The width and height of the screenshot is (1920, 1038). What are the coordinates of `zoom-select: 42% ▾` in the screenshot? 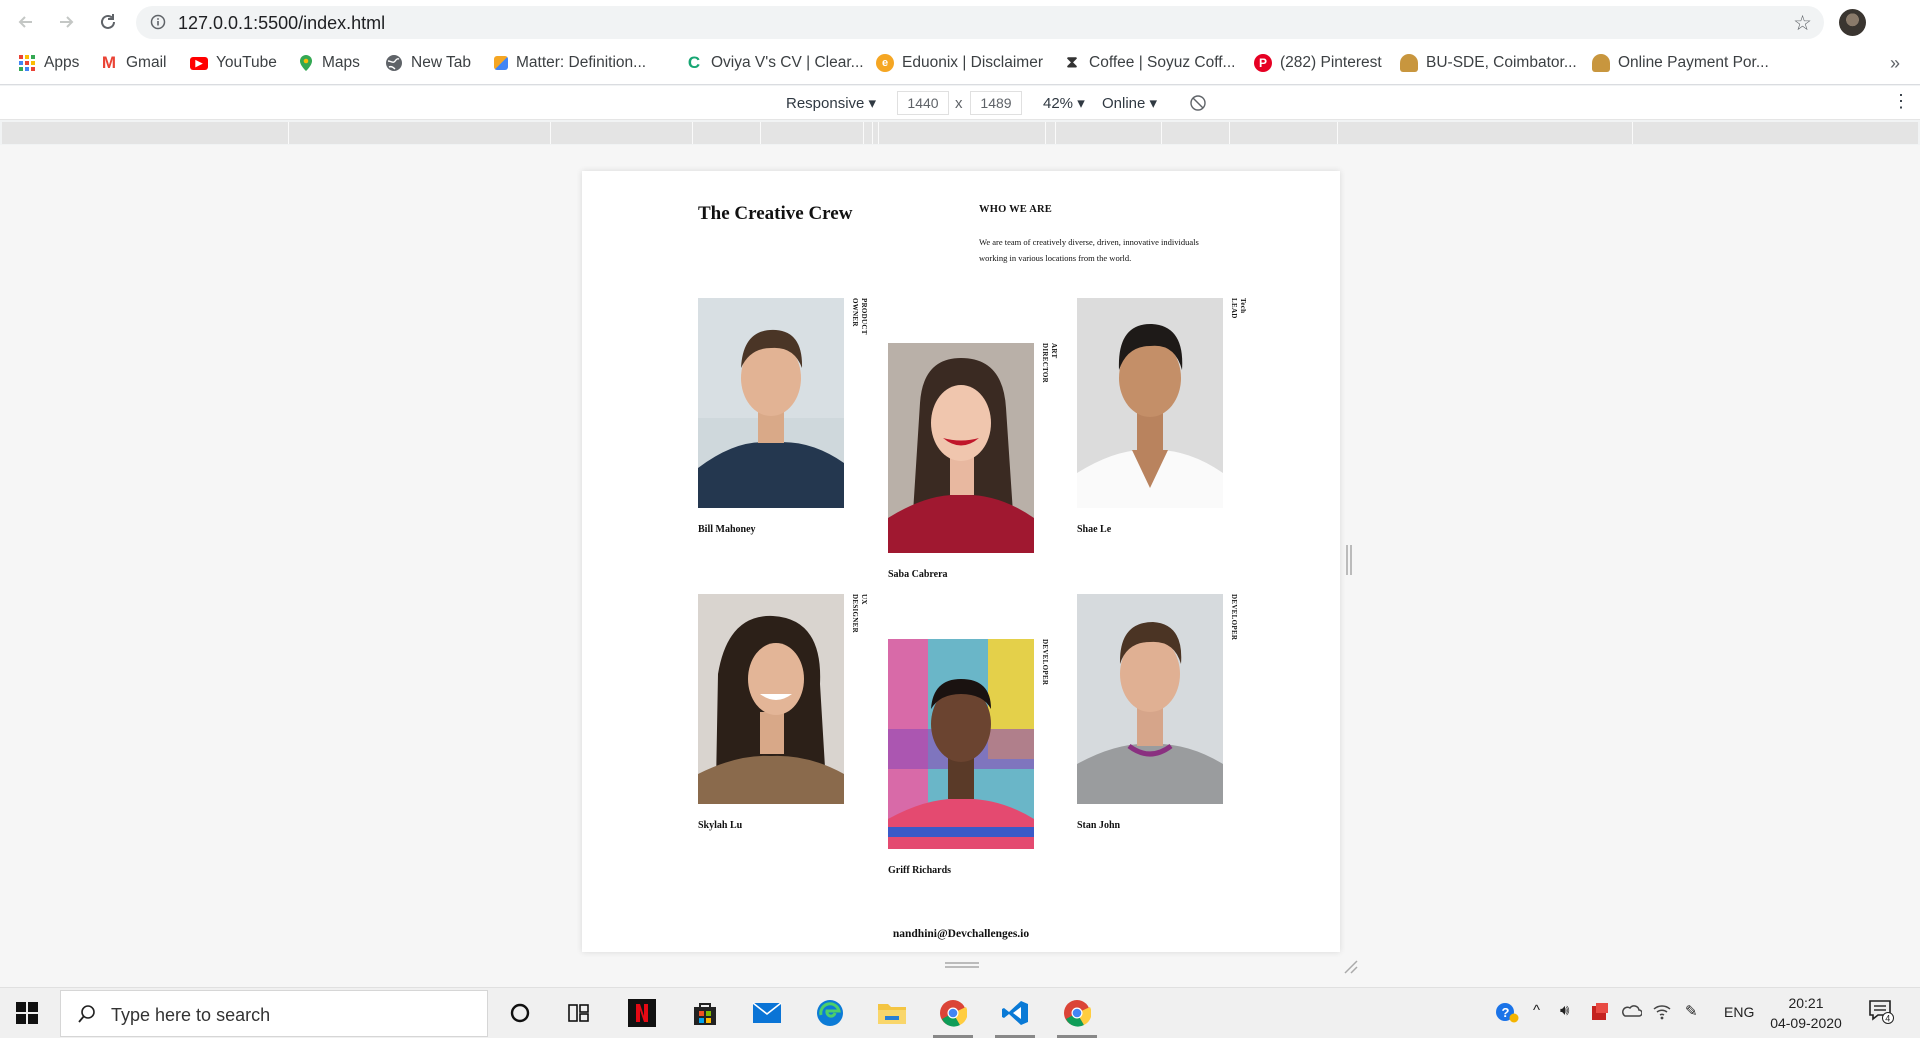 It's located at (1064, 103).